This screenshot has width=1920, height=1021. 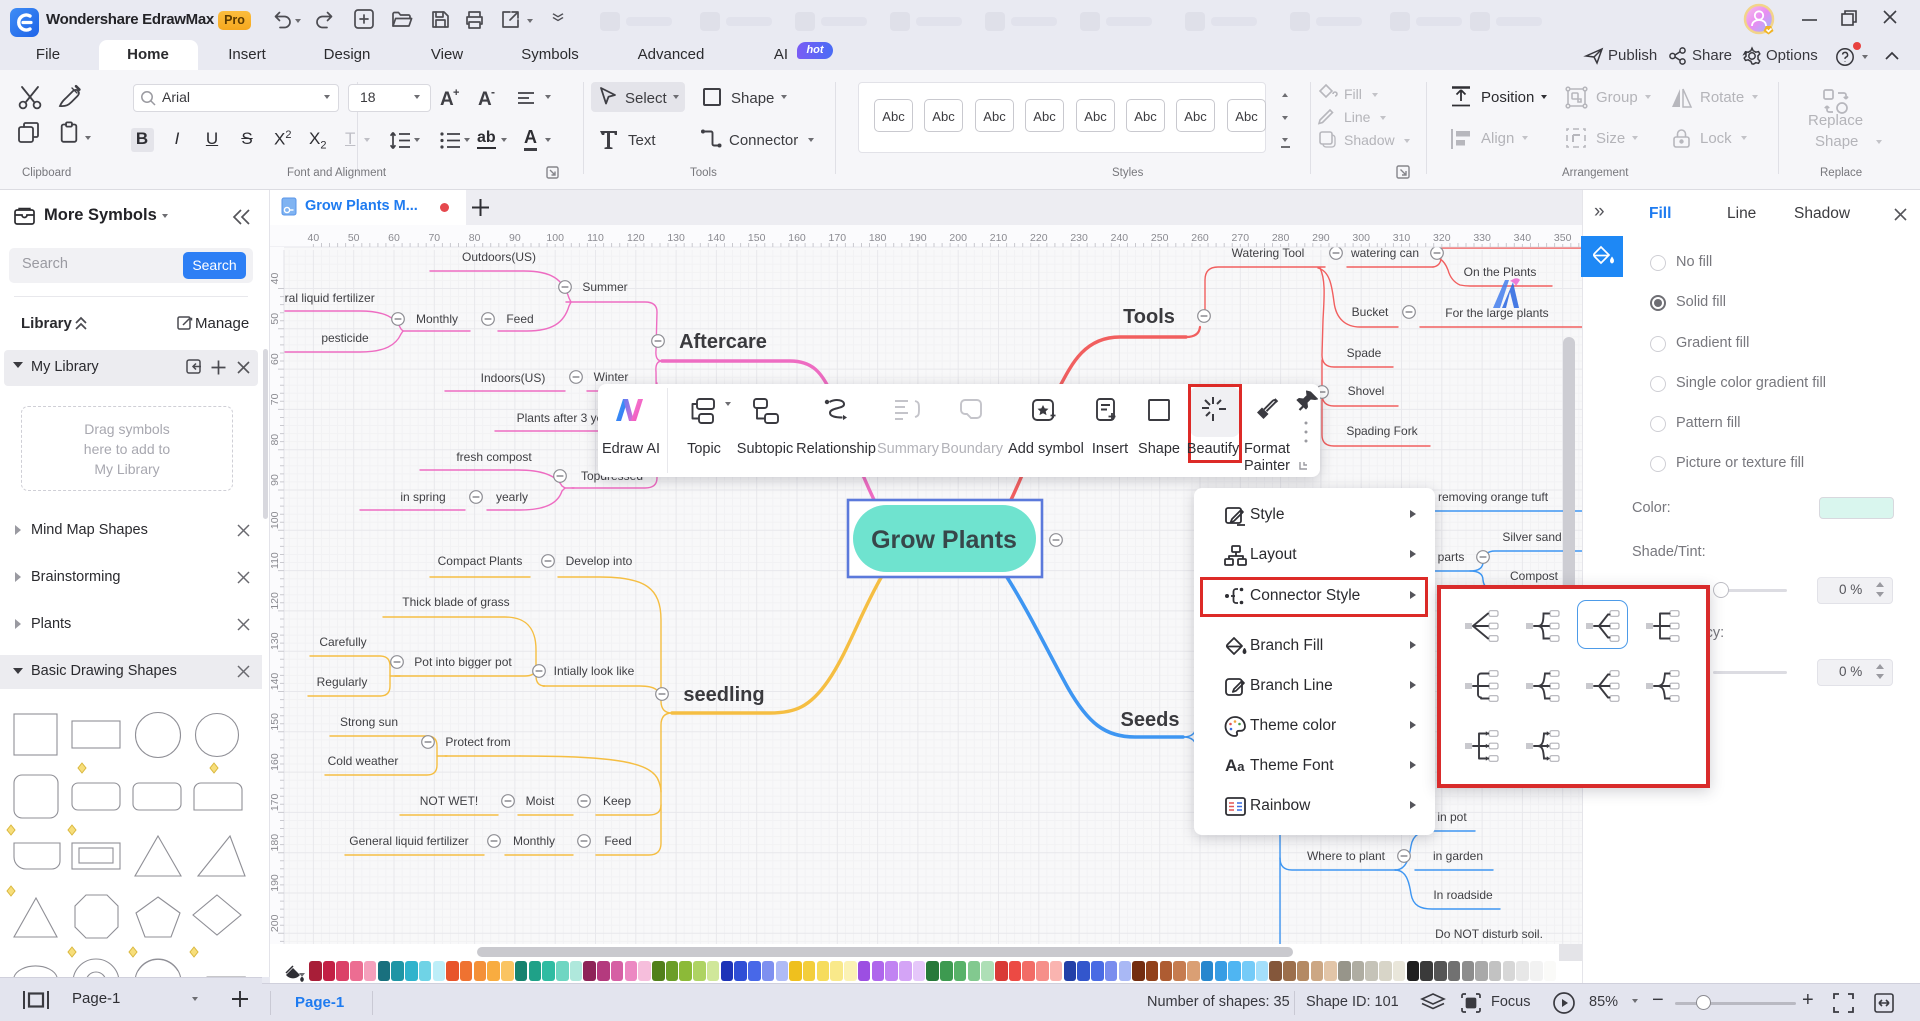 What do you see at coordinates (1563, 238) in the screenshot?
I see `svg-text: 350` at bounding box center [1563, 238].